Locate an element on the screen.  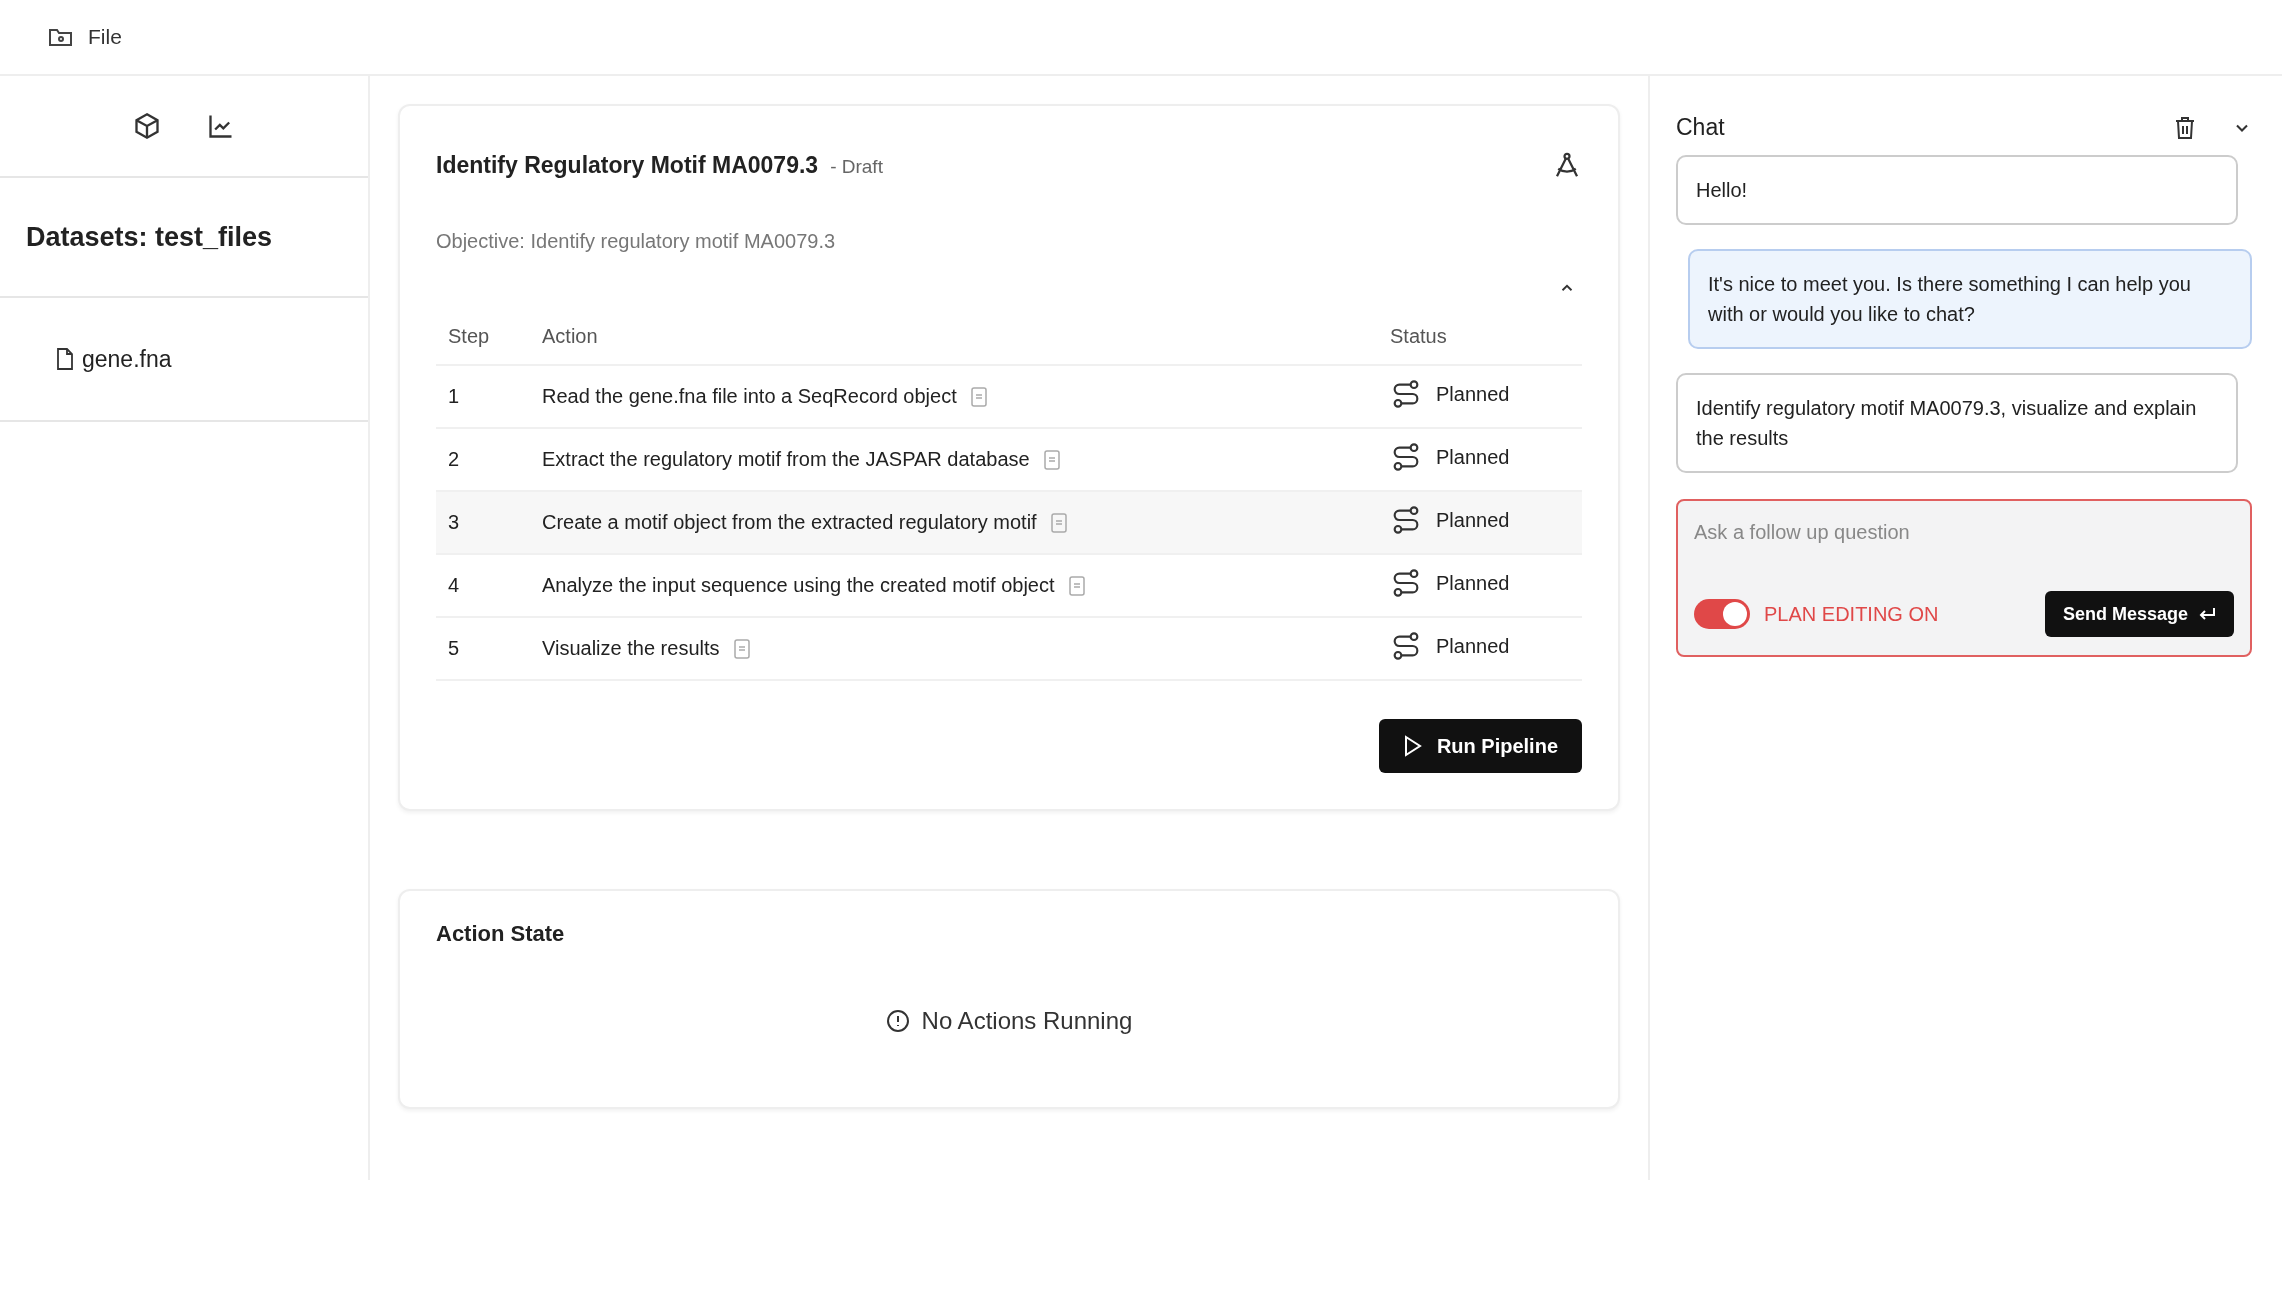
play-icon is located at coordinates (1412, 746).